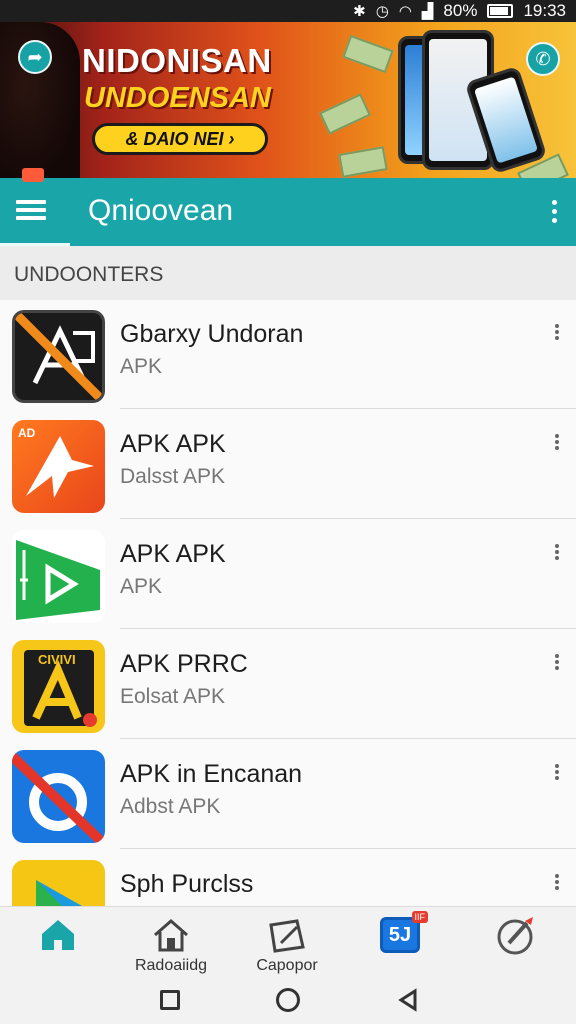  I want to click on wifi-icon: ◠, so click(405, 11).